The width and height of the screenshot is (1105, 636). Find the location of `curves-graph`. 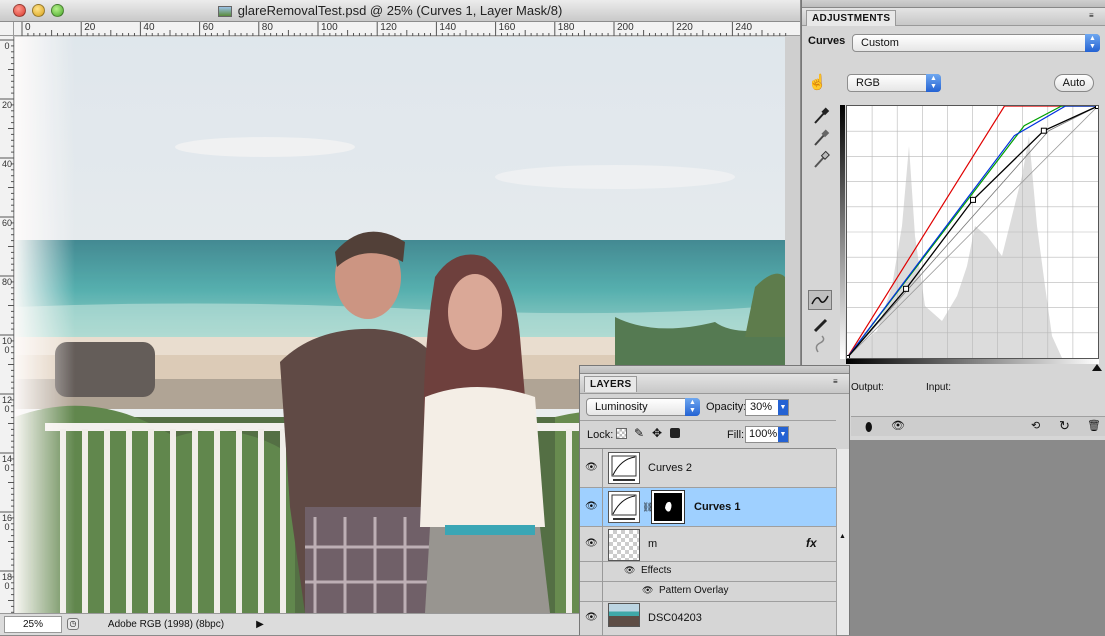

curves-graph is located at coordinates (972, 232).